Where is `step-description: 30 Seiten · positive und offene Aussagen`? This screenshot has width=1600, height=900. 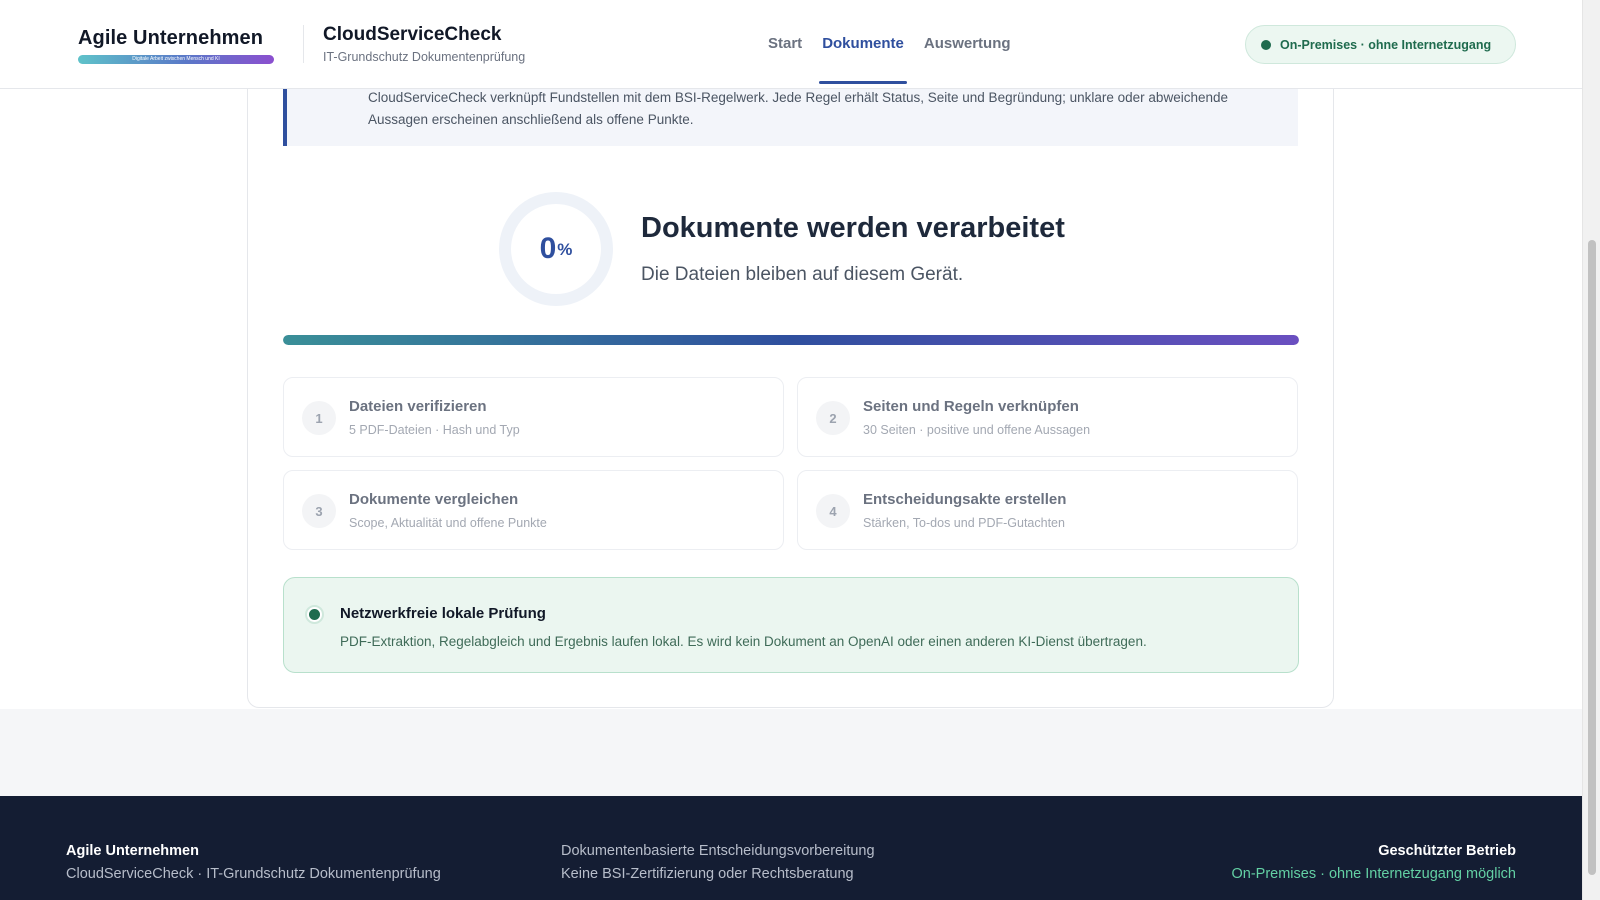 step-description: 30 Seiten · positive und offene Aussagen is located at coordinates (977, 430).